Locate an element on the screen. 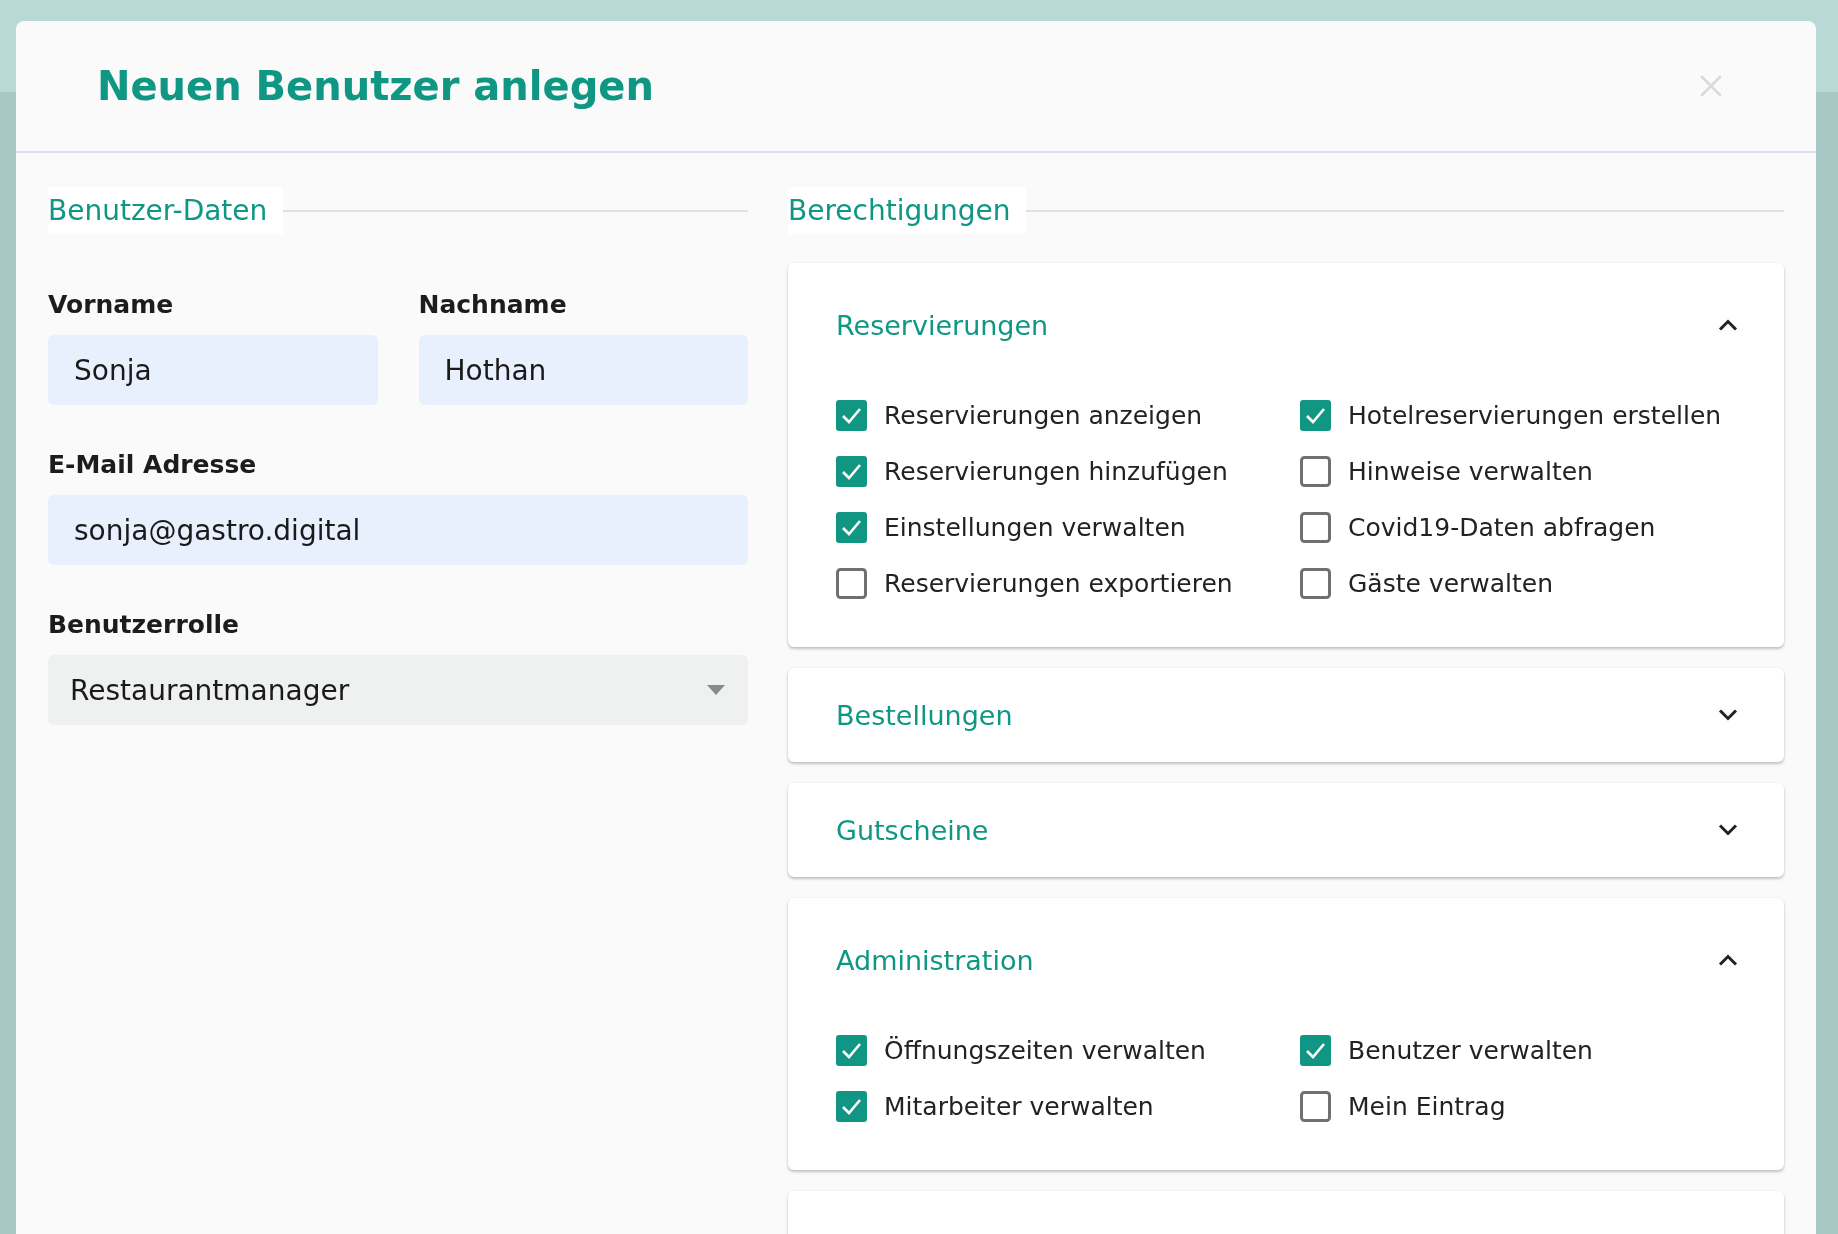  checkbox-label: Reservierungen exportieren is located at coordinates (1058, 583).